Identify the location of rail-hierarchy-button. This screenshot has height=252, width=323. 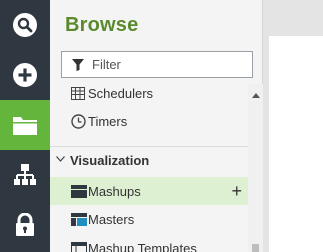
(25, 175).